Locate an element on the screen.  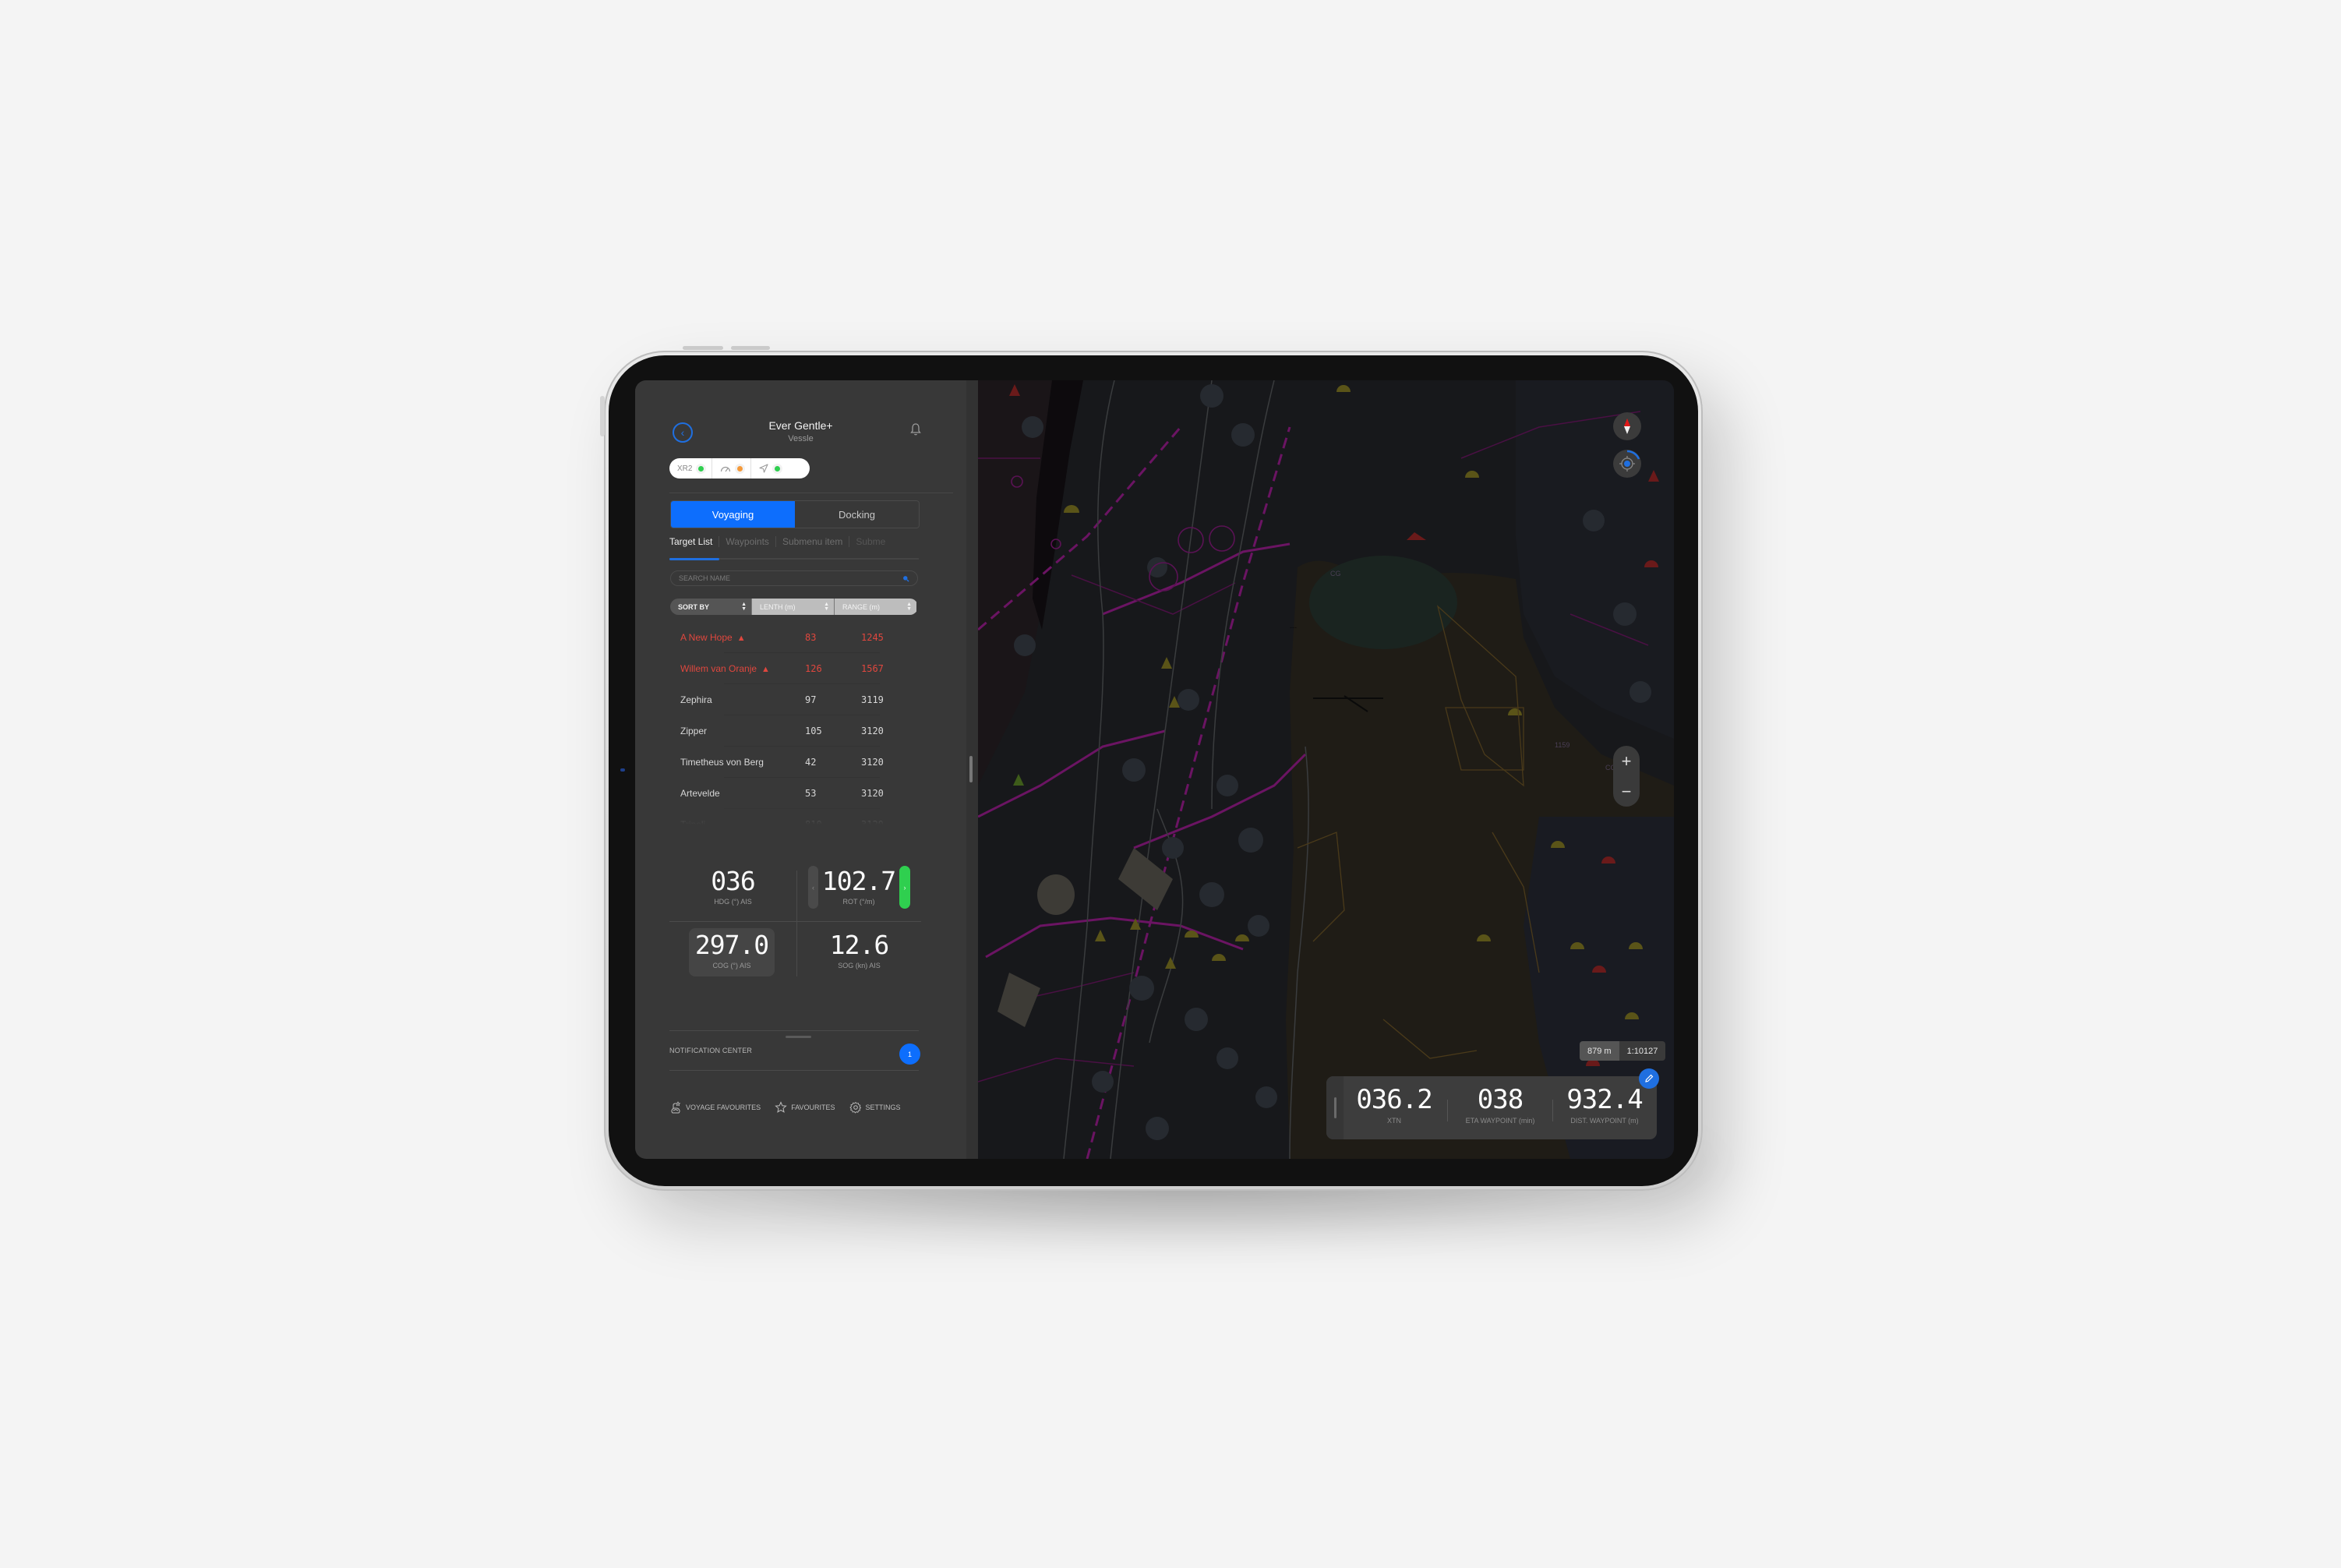
mode-segmented-control: Voyaging Docking is located at coordinates (795, 514).